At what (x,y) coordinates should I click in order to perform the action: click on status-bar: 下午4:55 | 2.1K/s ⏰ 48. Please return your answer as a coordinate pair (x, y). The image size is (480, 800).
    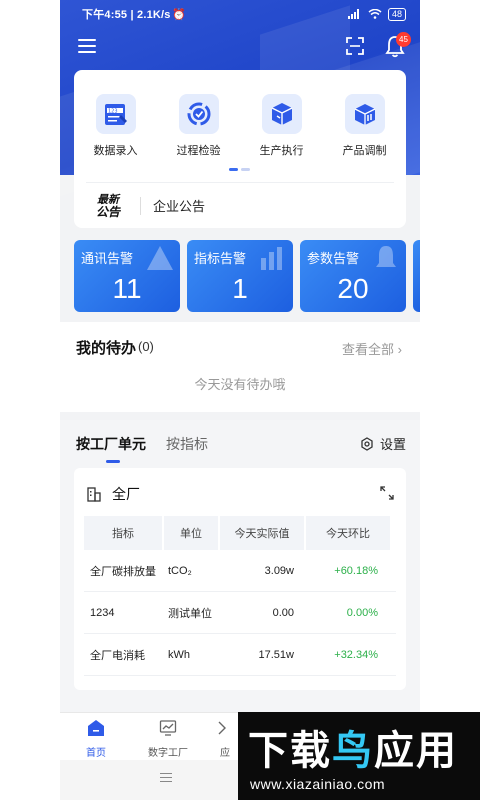
    Looking at the image, I should click on (240, 14).